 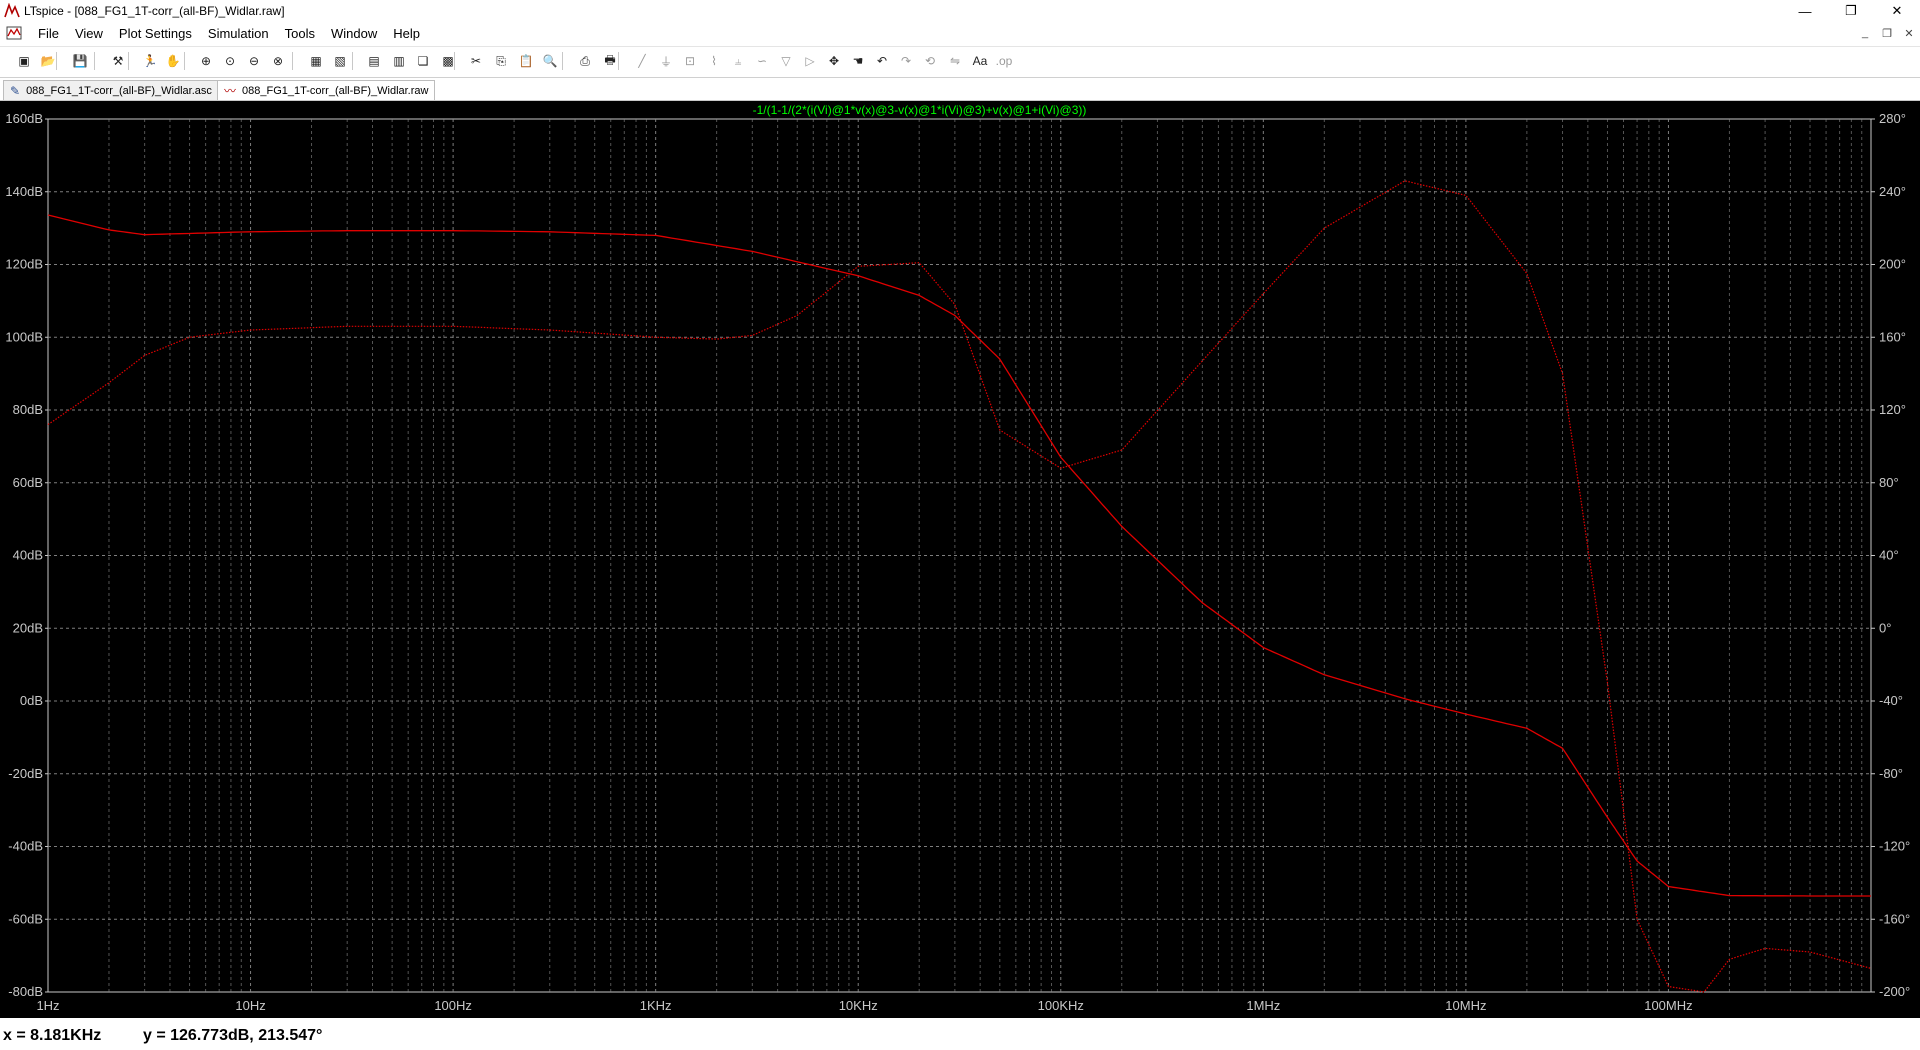 I want to click on y-tick-label: 100dB, so click(x=24, y=336).